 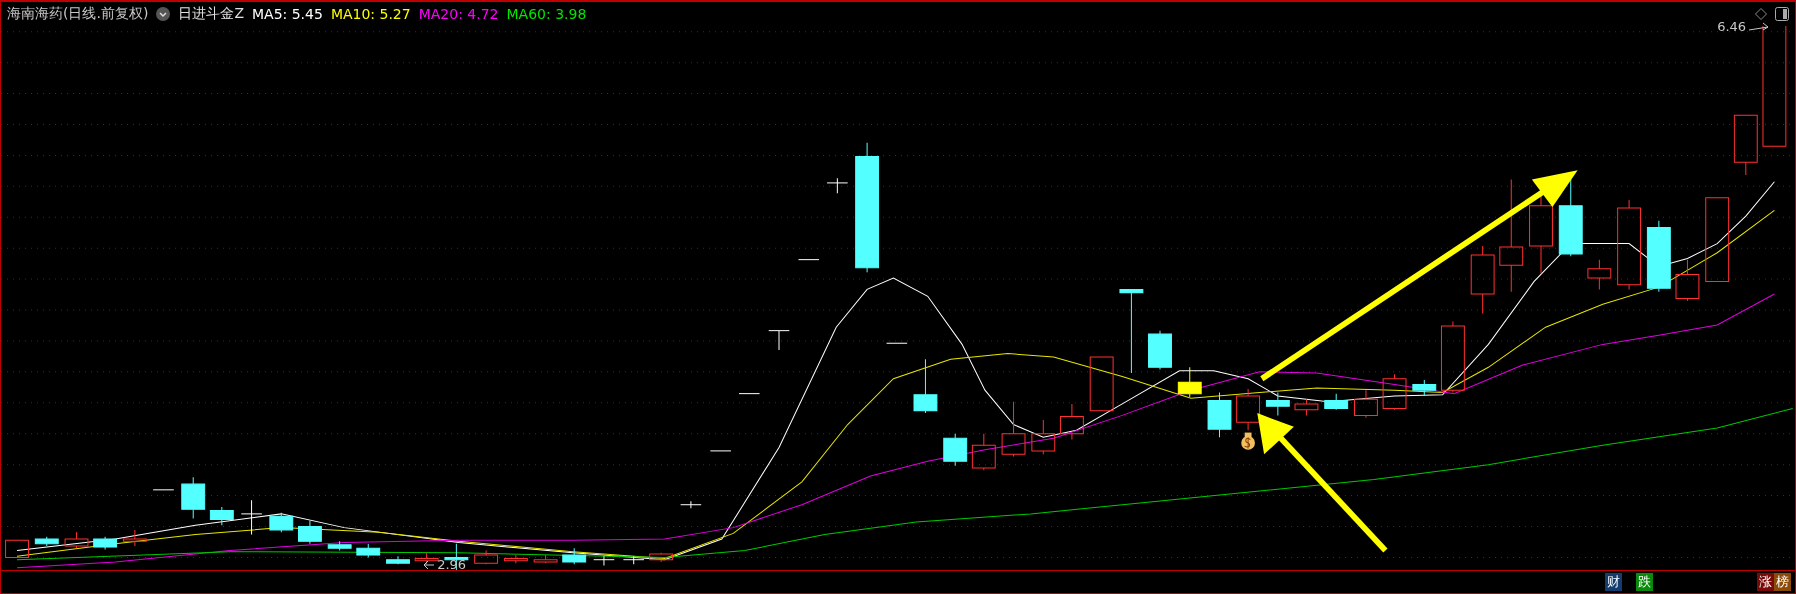 I want to click on indicator-value: MA20: 4.72, so click(x=458, y=14).